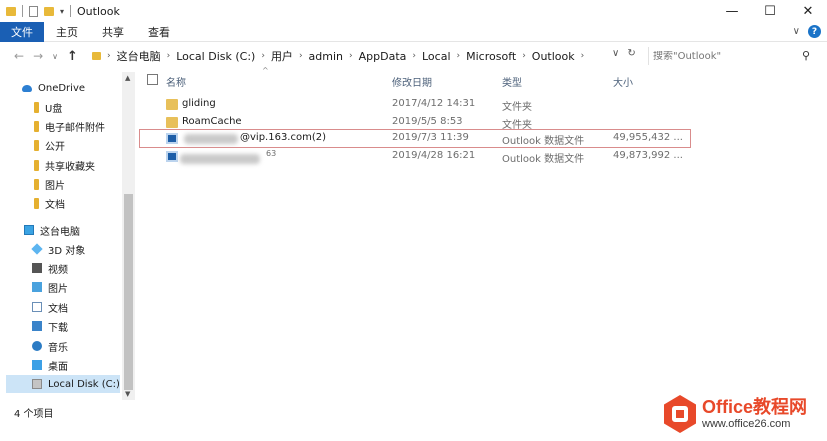  I want to click on sidebar-item-desktop: 桌面, so click(50, 365).